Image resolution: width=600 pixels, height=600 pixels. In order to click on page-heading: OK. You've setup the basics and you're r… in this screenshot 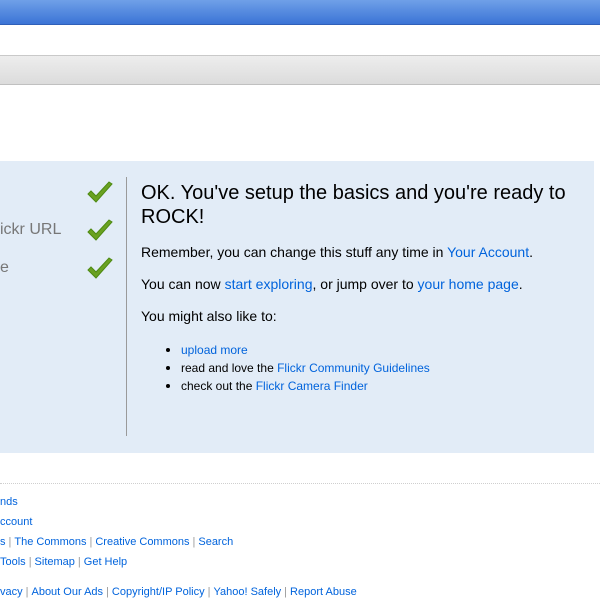, I will do `click(353, 205)`.